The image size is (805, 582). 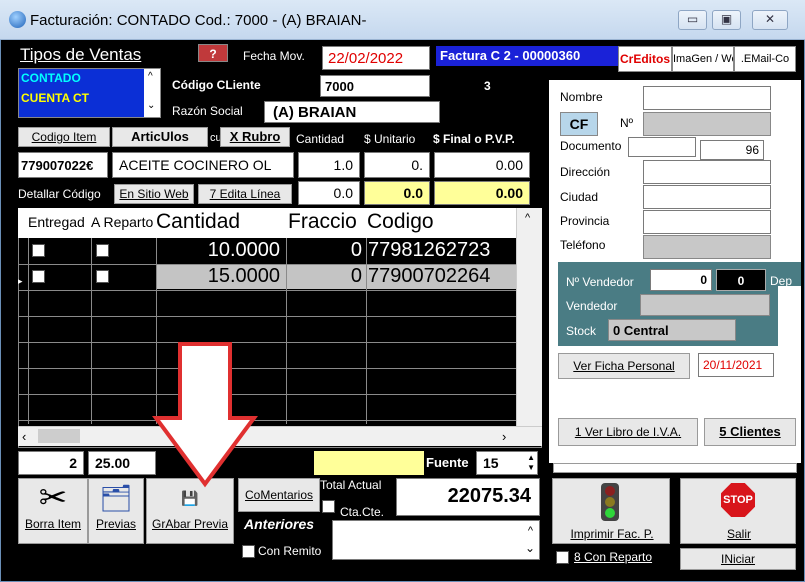 I want to click on con-reparto-checkbox, so click(x=562, y=557).